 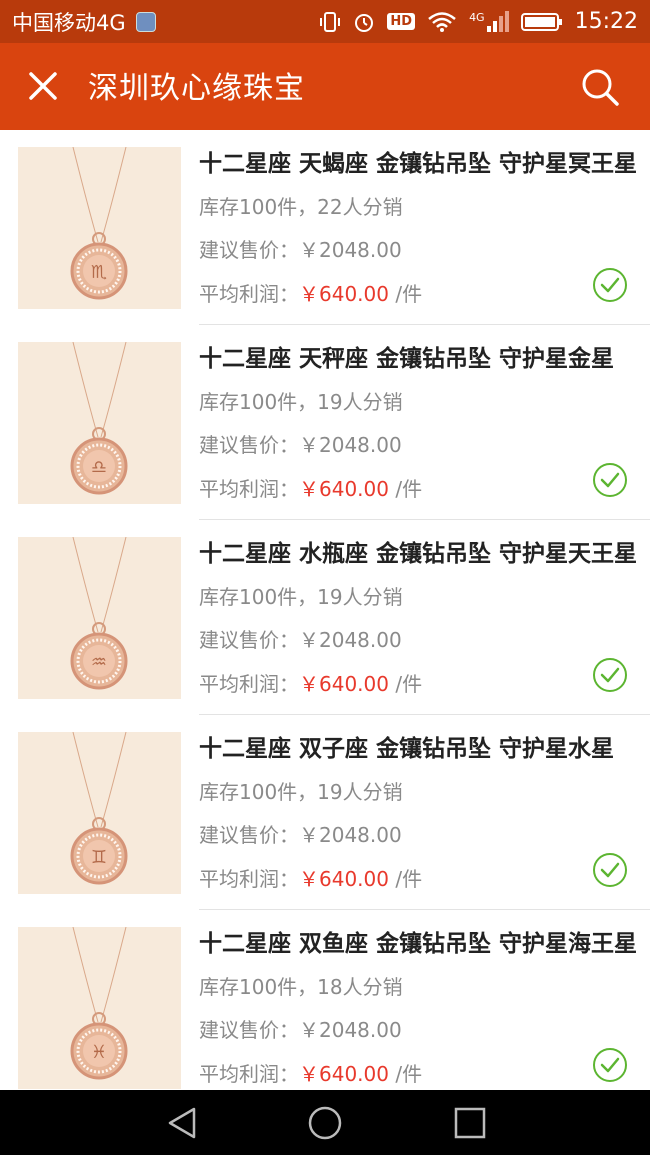 What do you see at coordinates (301, 987) in the screenshot?
I see `stock-info: 库存100件，18人分销` at bounding box center [301, 987].